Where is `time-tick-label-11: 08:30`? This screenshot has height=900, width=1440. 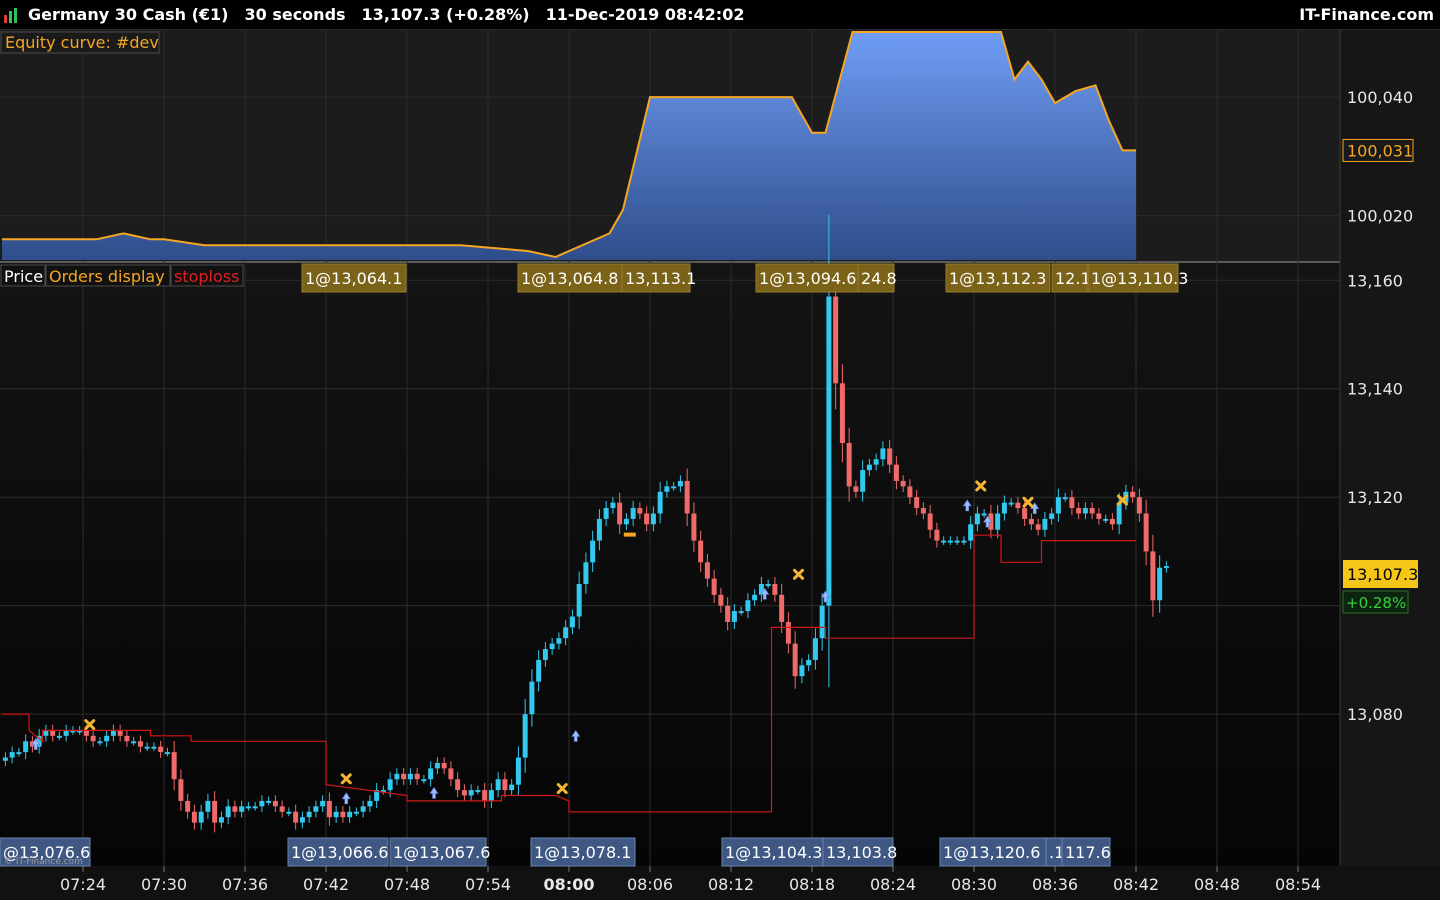
time-tick-label-11: 08:30 is located at coordinates (974, 884).